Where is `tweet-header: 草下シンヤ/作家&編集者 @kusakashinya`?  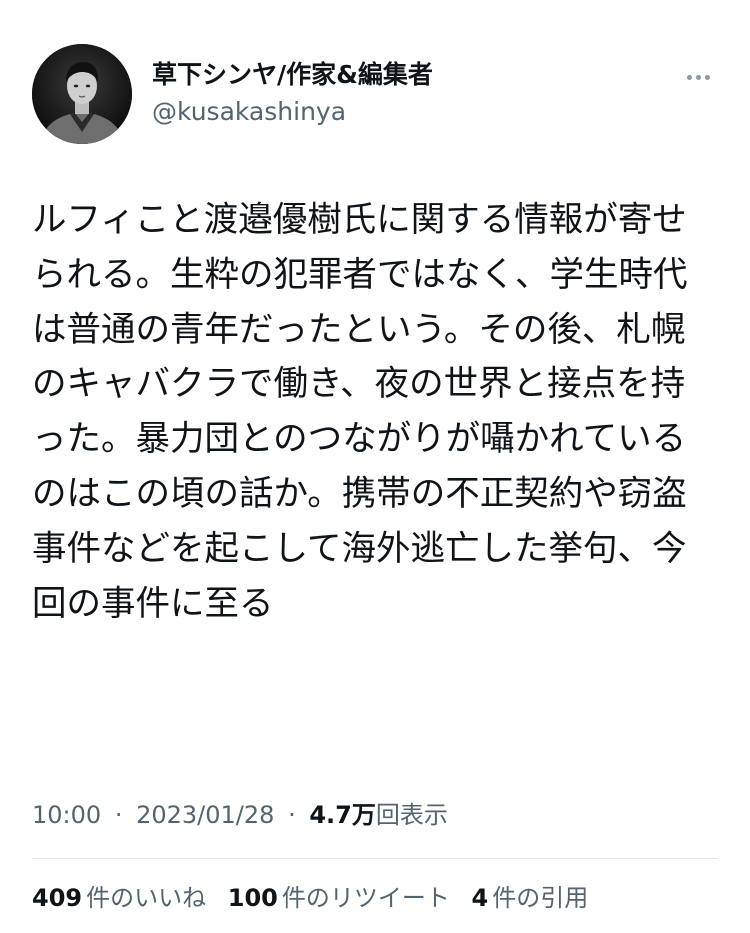
tweet-header: 草下シンヤ/作家&編集者 @kusakashinya is located at coordinates (375, 96).